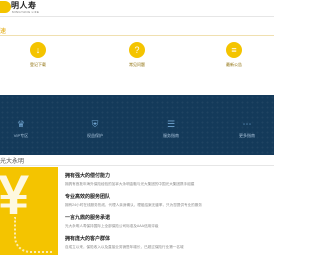 This screenshot has height=258, width=320. Describe the element at coordinates (26, 12) in the screenshot. I see `brand-subtitle: MINGYANG LIFE` at that location.